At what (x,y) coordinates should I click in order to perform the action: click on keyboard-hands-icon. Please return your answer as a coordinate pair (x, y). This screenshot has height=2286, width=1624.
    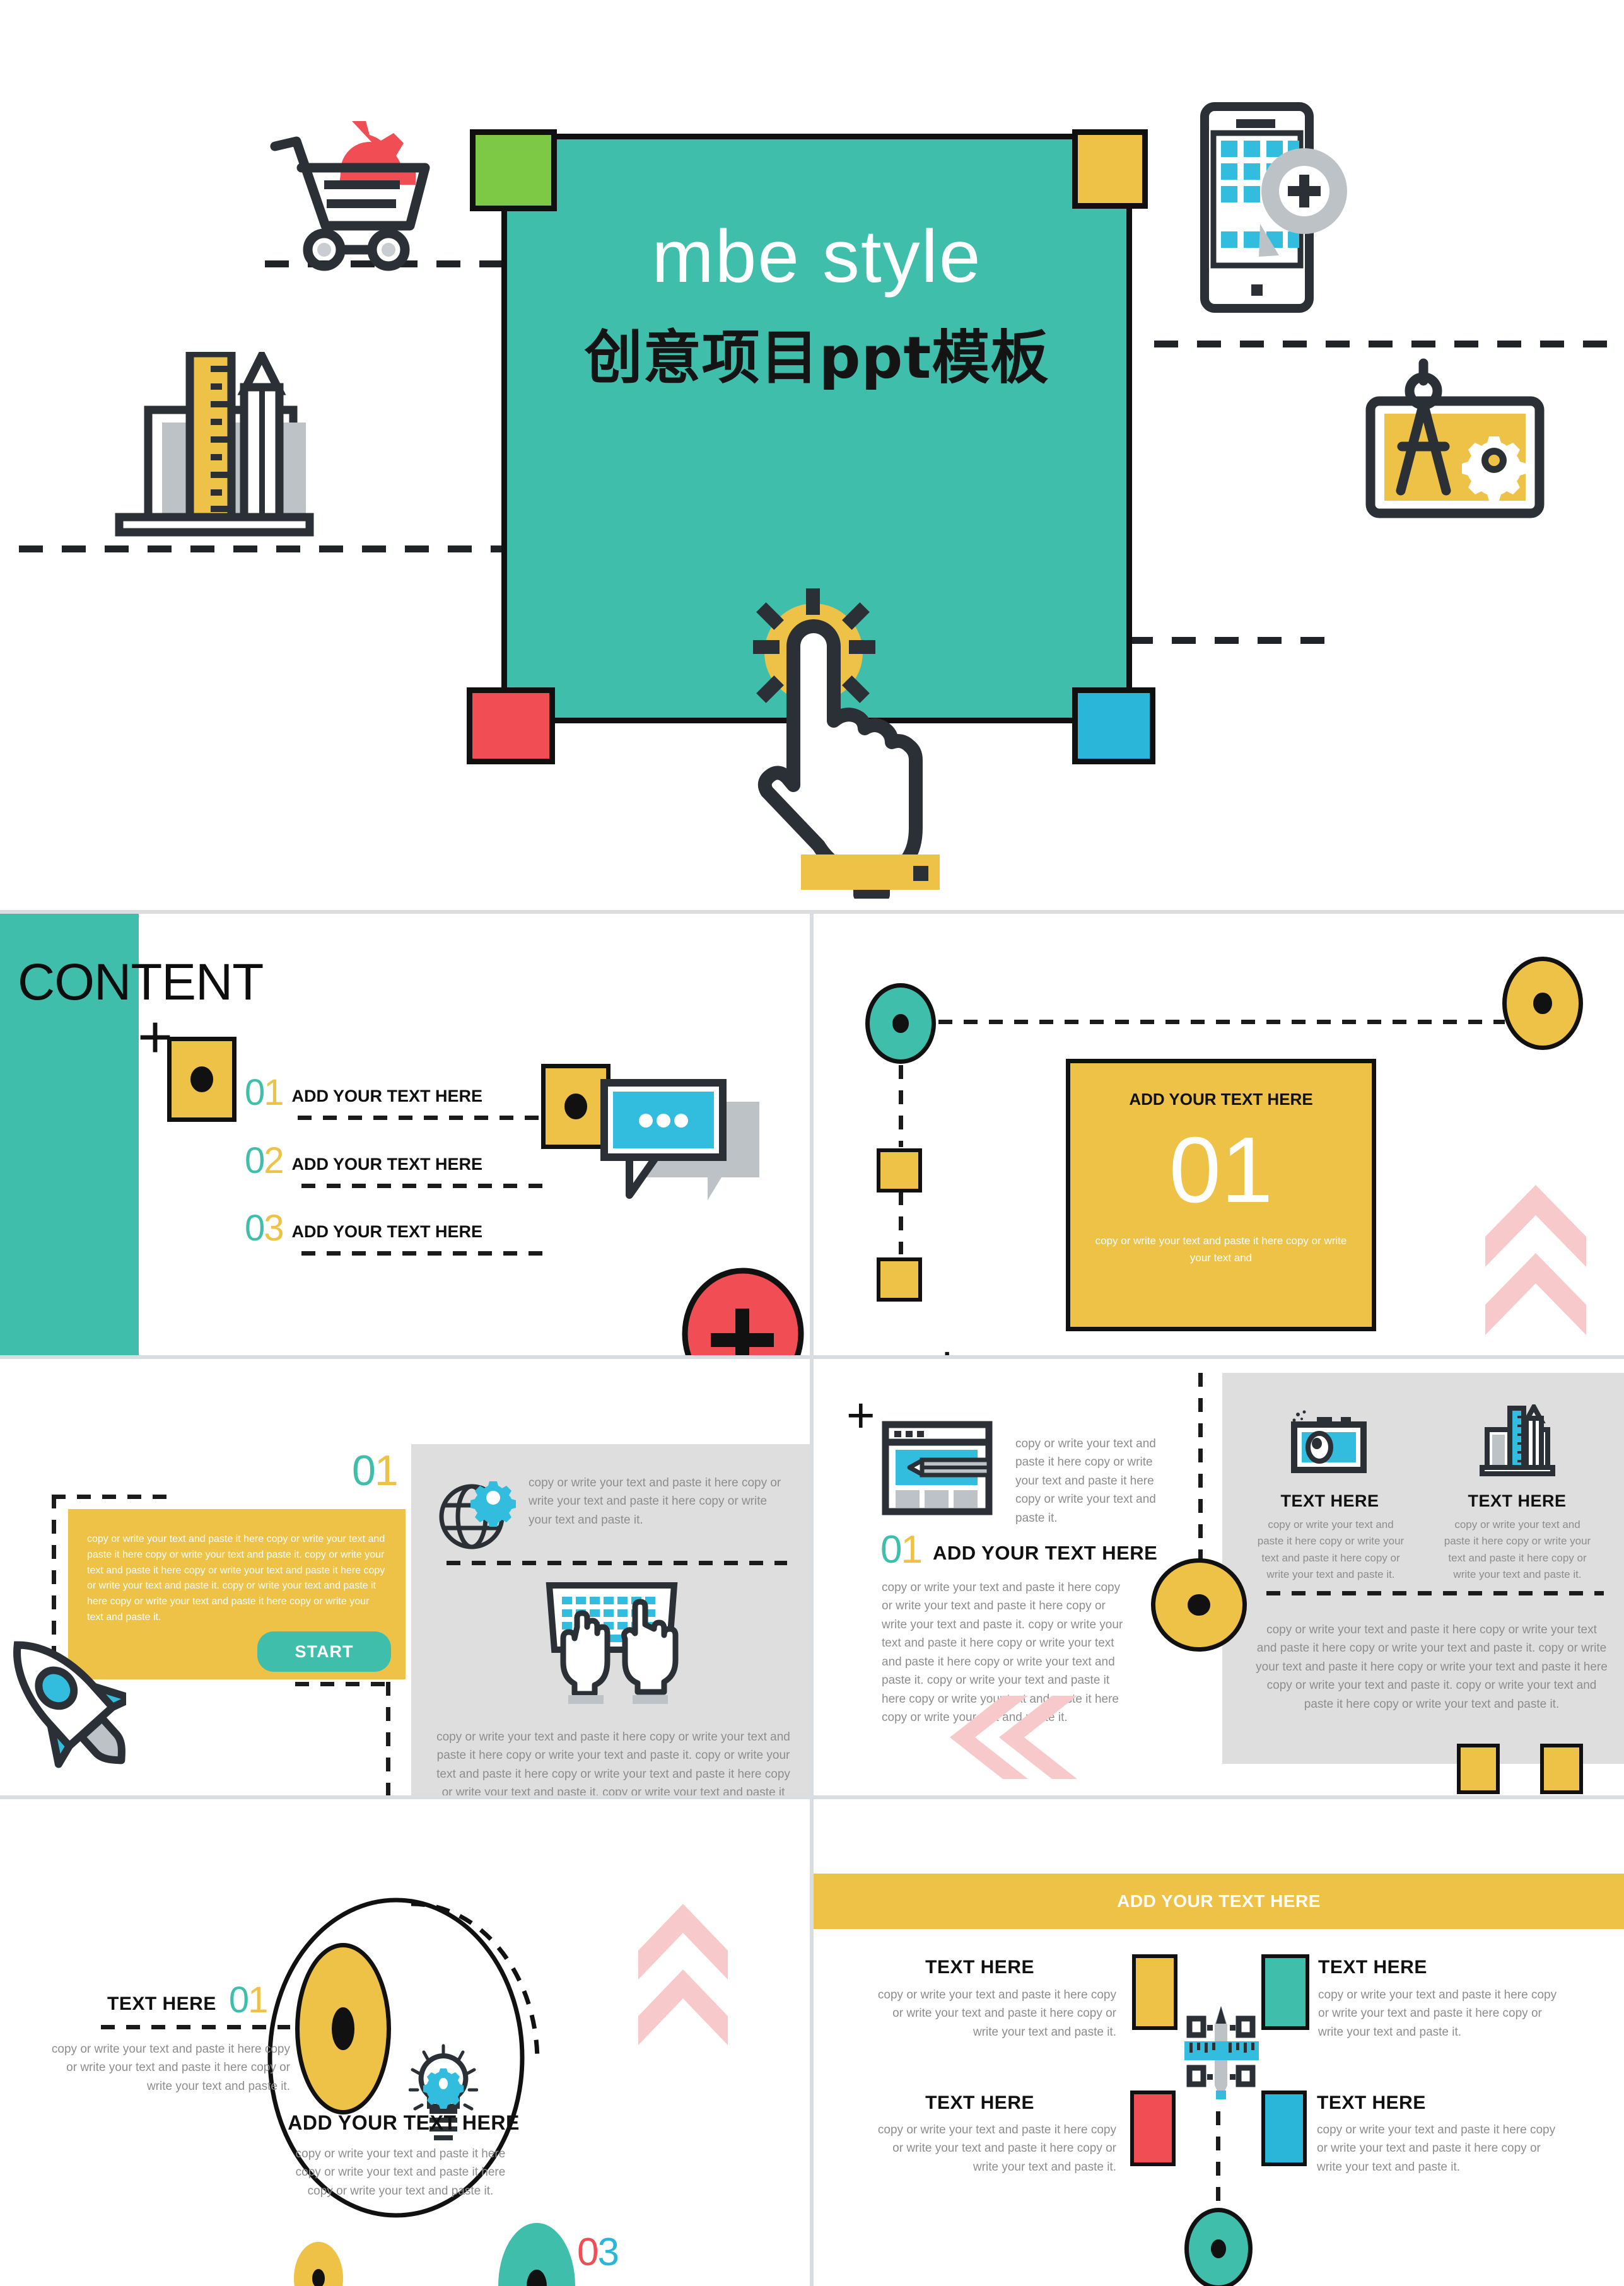
    Looking at the image, I should click on (613, 1643).